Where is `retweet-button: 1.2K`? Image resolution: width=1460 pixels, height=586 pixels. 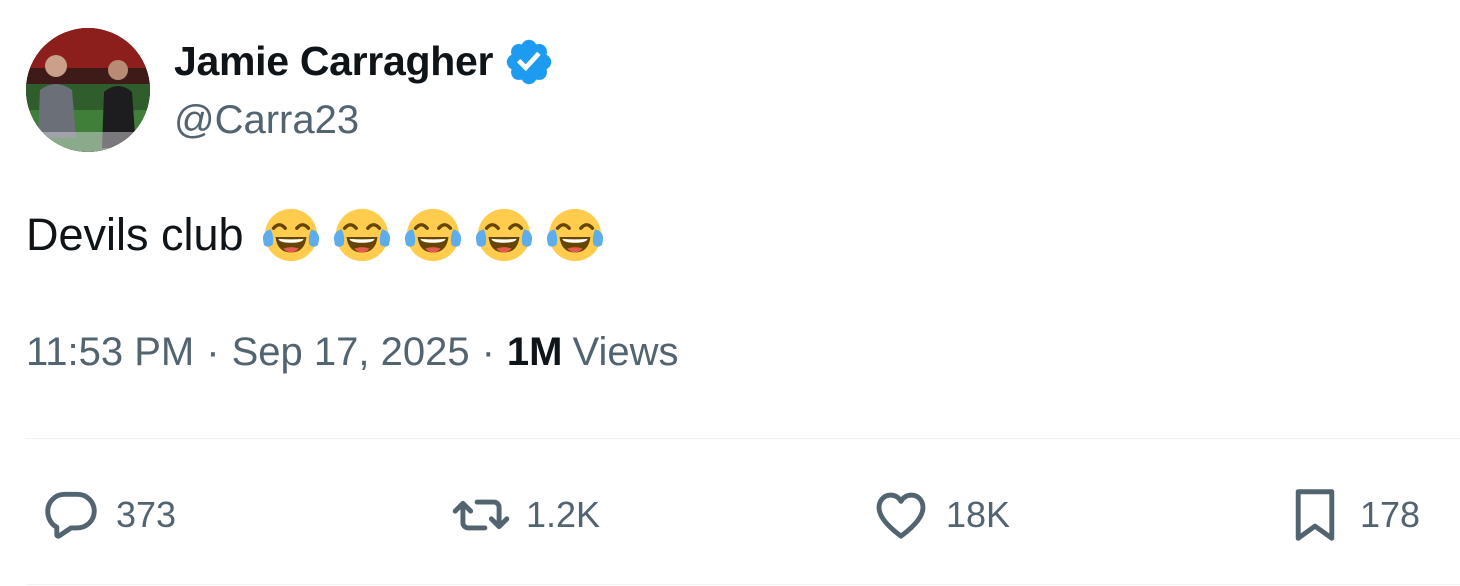 retweet-button: 1.2K is located at coordinates (525, 515).